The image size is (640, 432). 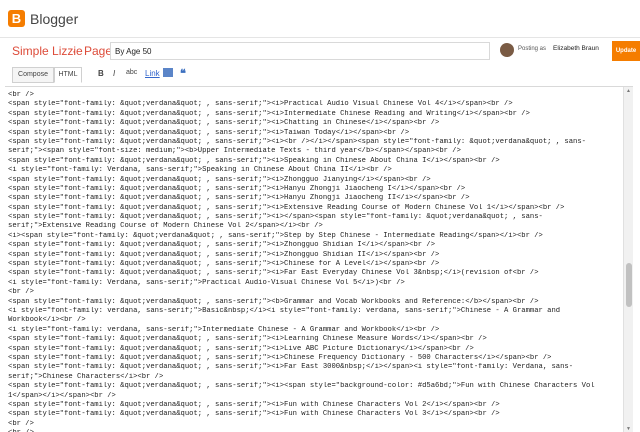 I want to click on posting-as-label: Posting as, so click(x=532, y=49).